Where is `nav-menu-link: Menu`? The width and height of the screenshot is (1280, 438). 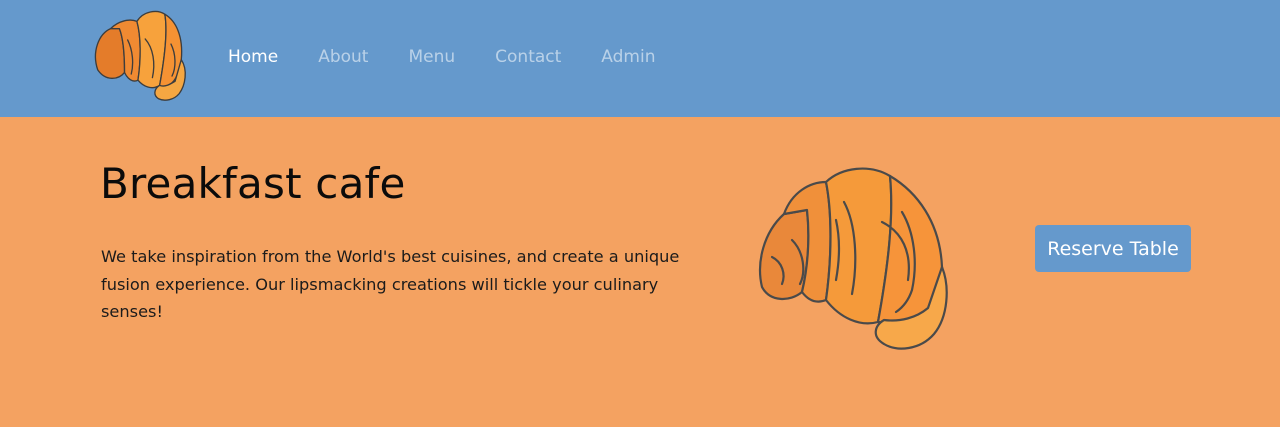 nav-menu-link: Menu is located at coordinates (431, 57).